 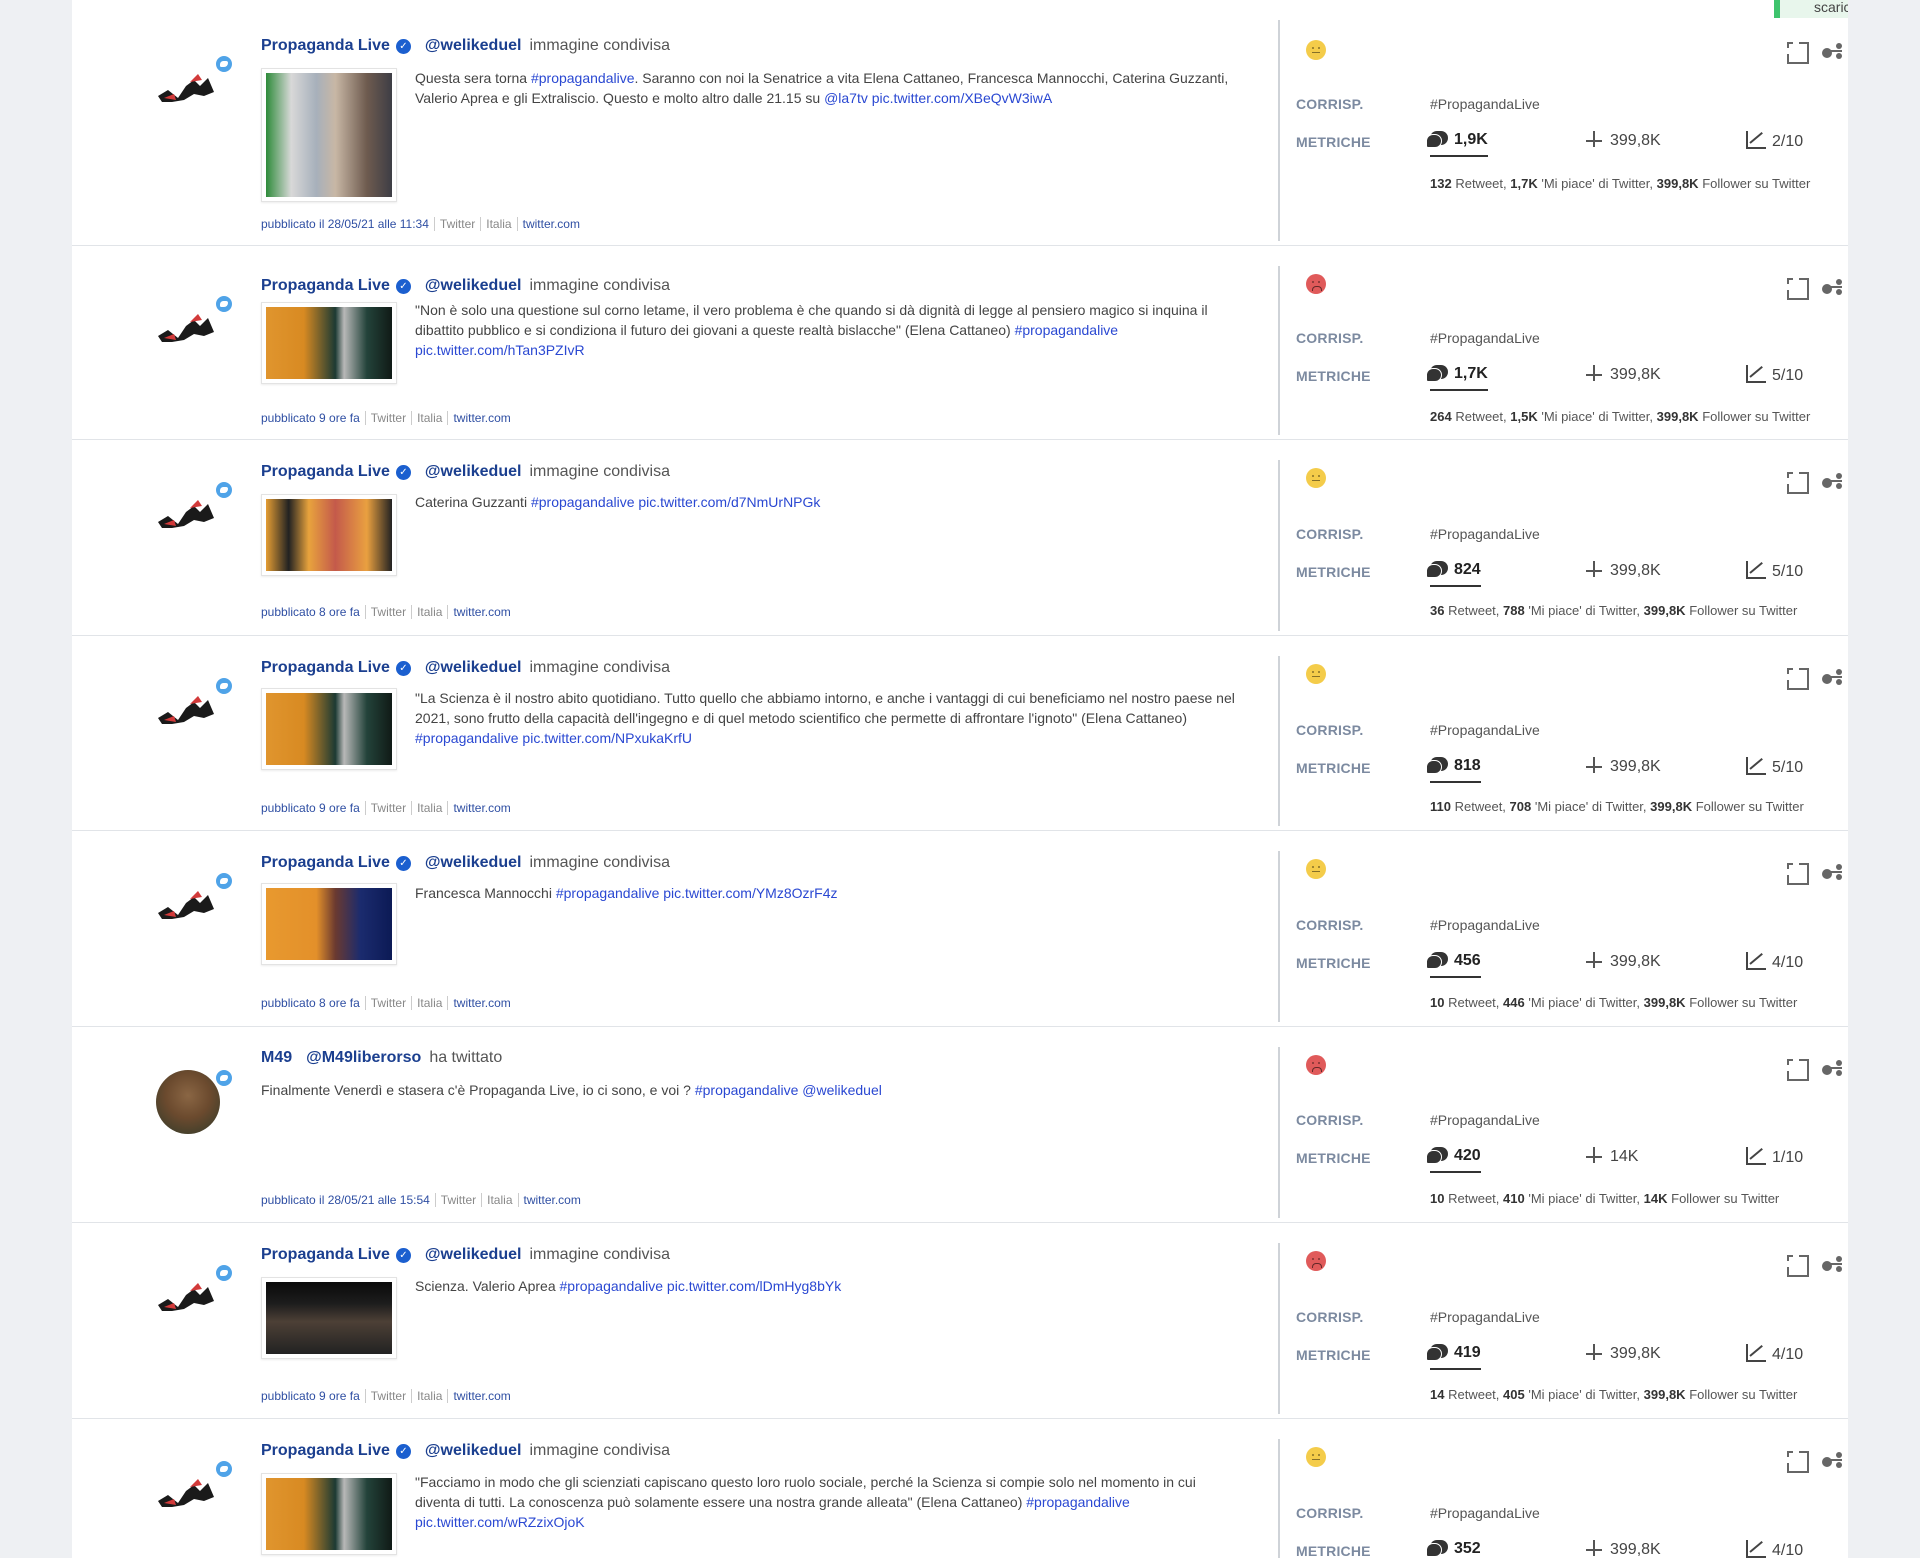 What do you see at coordinates (754, 1286) in the screenshot?
I see `tweet-link: pic.twitter.com/lDmHyg8bYk` at bounding box center [754, 1286].